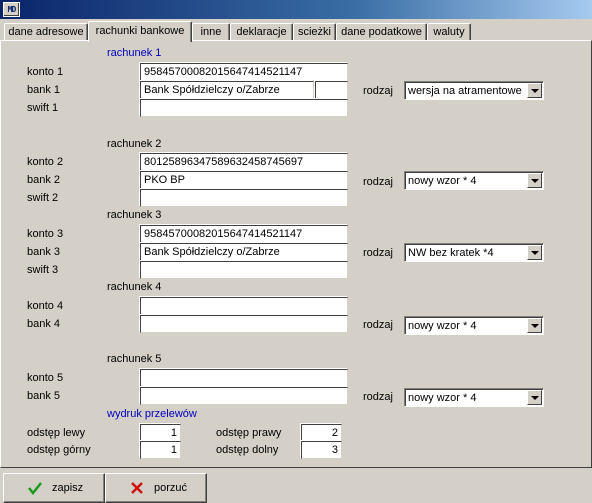  I want to click on tab-dane-adresowe: dane adresowe, so click(46, 32).